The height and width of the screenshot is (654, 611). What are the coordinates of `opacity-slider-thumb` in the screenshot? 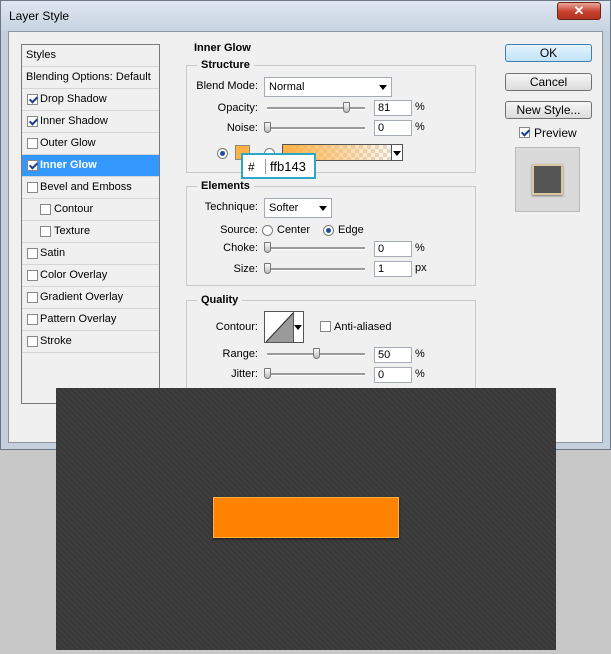 It's located at (347, 107).